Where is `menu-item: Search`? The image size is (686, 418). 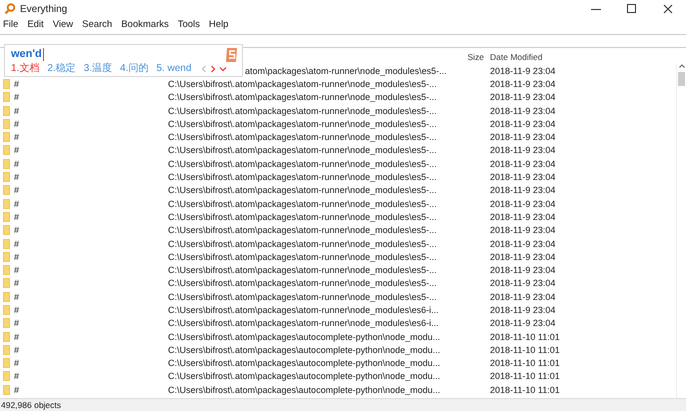 menu-item: Search is located at coordinates (97, 24).